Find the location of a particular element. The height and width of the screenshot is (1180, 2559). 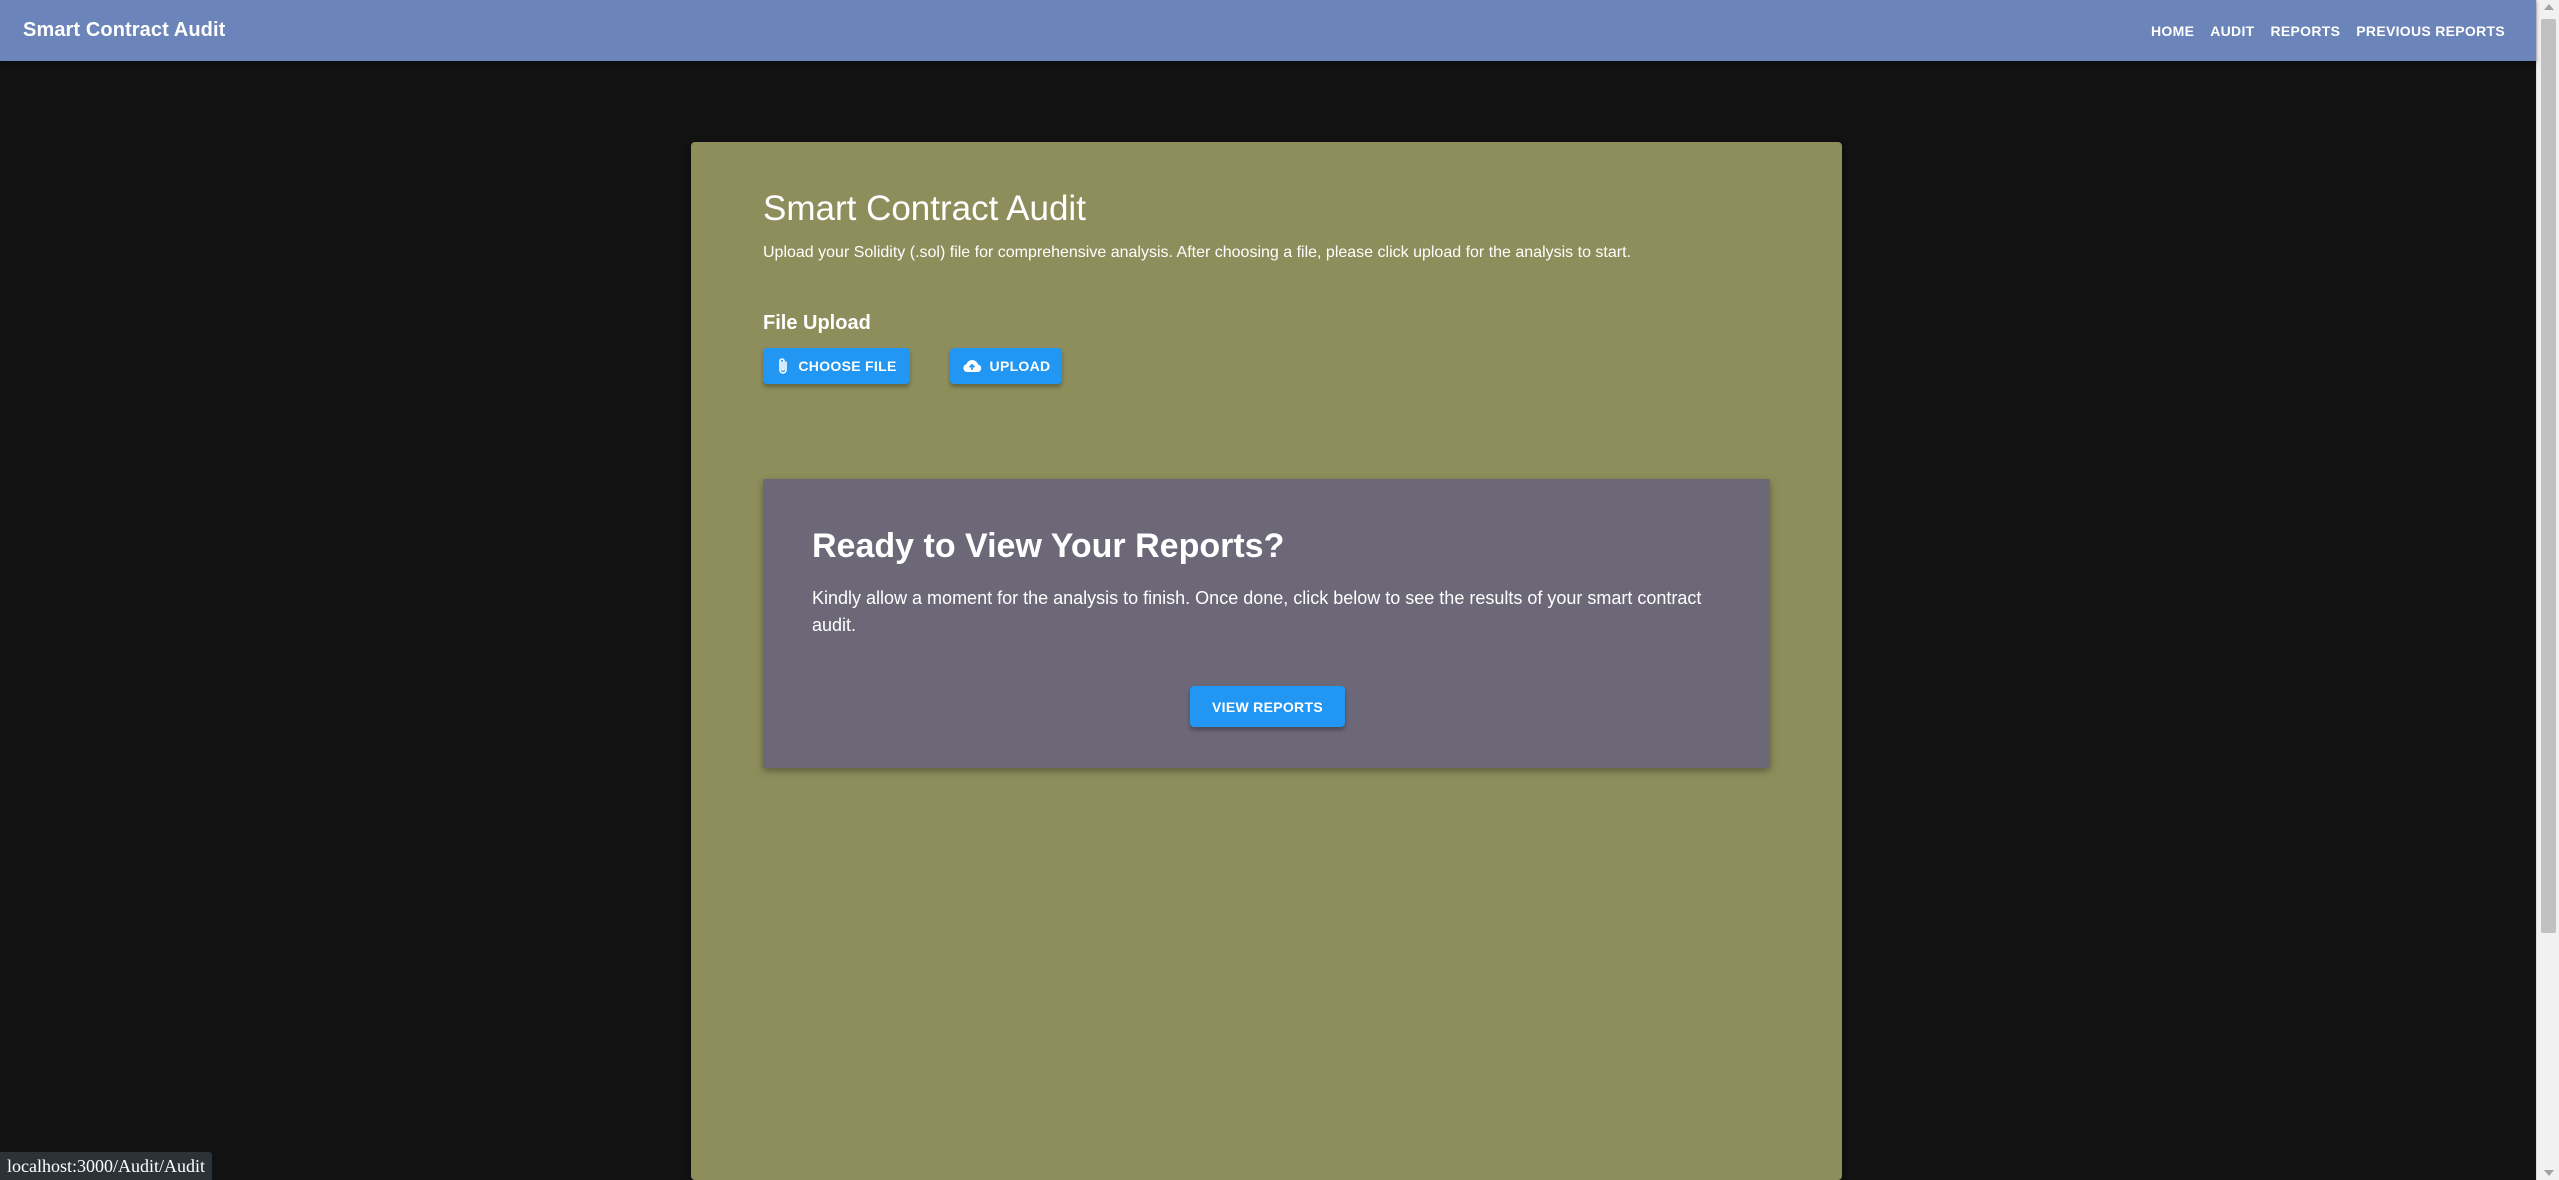

reports-panel-title: Ready to View Your Reports? is located at coordinates (1048, 546).